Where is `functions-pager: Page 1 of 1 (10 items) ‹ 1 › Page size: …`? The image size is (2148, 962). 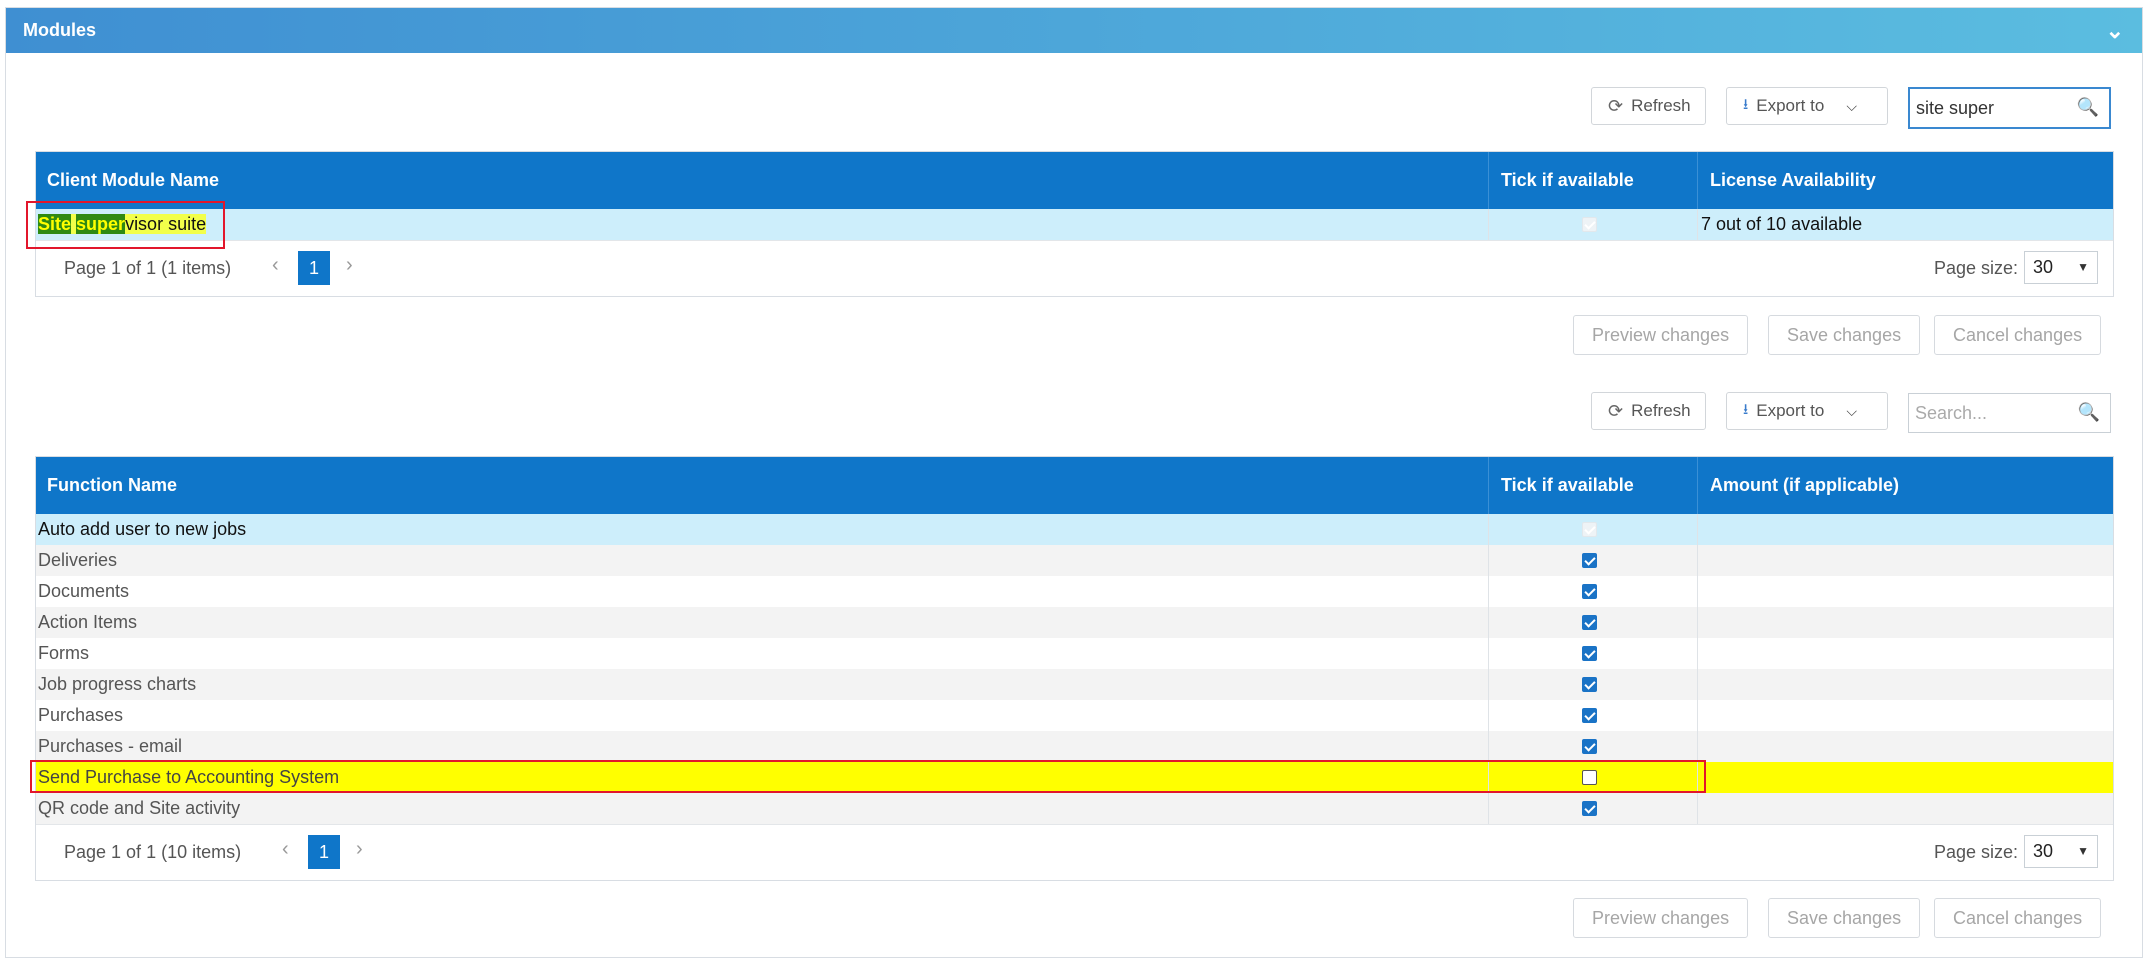 functions-pager: Page 1 of 1 (10 items) ‹ 1 › Page size: … is located at coordinates (1074, 852).